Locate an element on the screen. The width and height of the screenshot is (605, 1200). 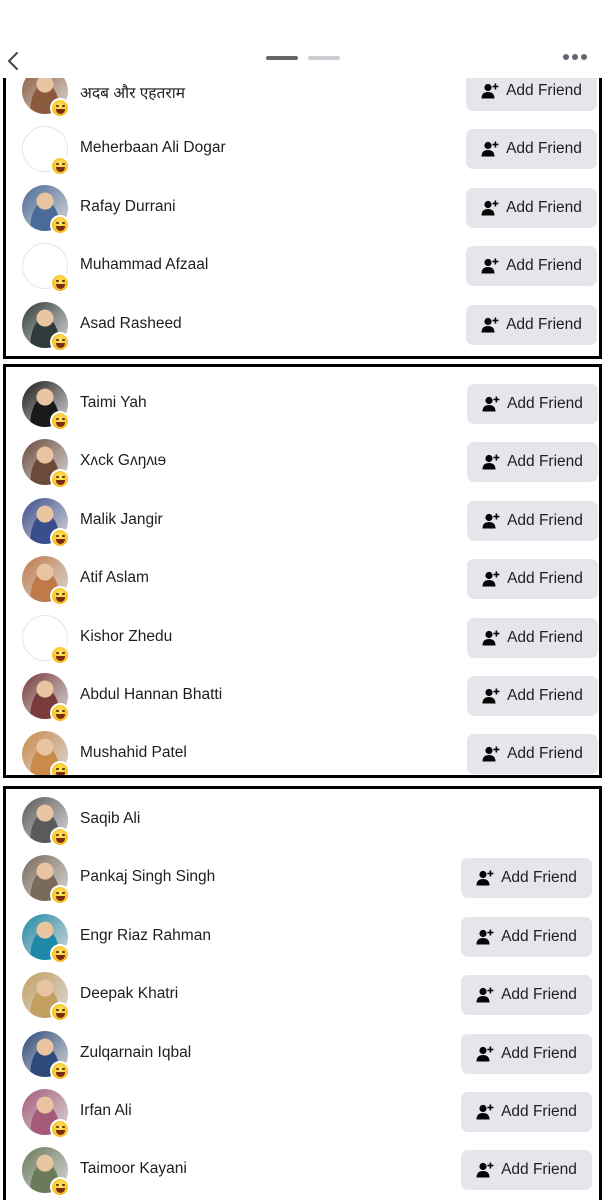
person-name: Abdul Hannan Bhatti is located at coordinates (151, 695).